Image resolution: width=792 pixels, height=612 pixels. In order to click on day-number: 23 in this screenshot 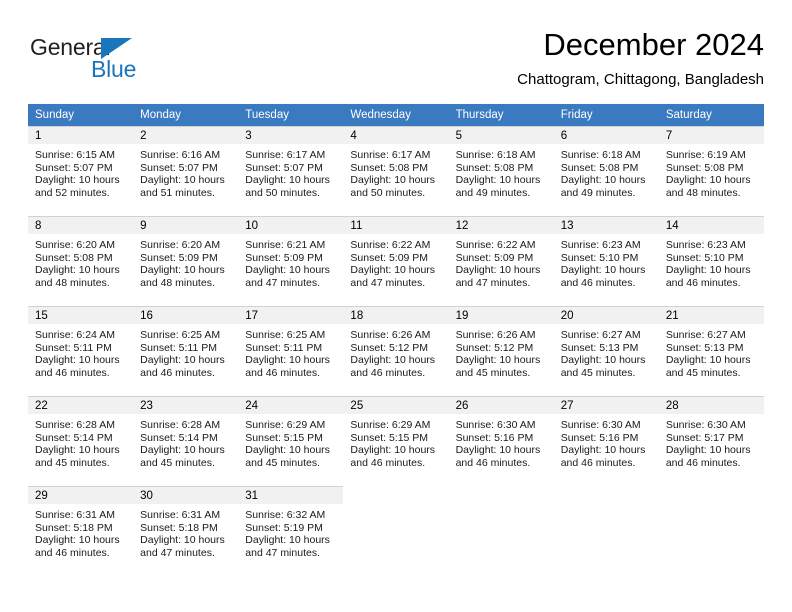, I will do `click(186, 405)`.